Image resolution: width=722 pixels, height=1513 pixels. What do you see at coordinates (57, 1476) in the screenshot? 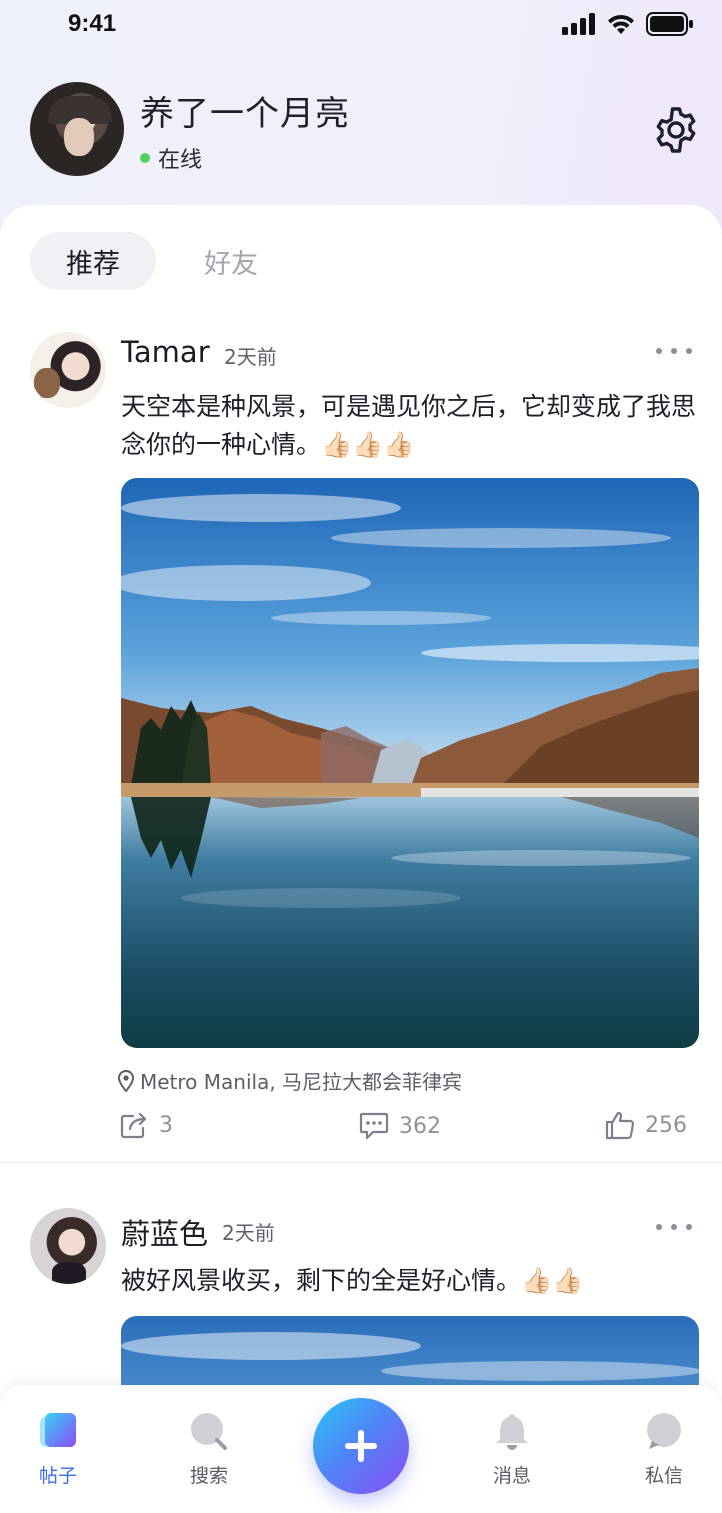
I see `nav-posts-label: 帖子` at bounding box center [57, 1476].